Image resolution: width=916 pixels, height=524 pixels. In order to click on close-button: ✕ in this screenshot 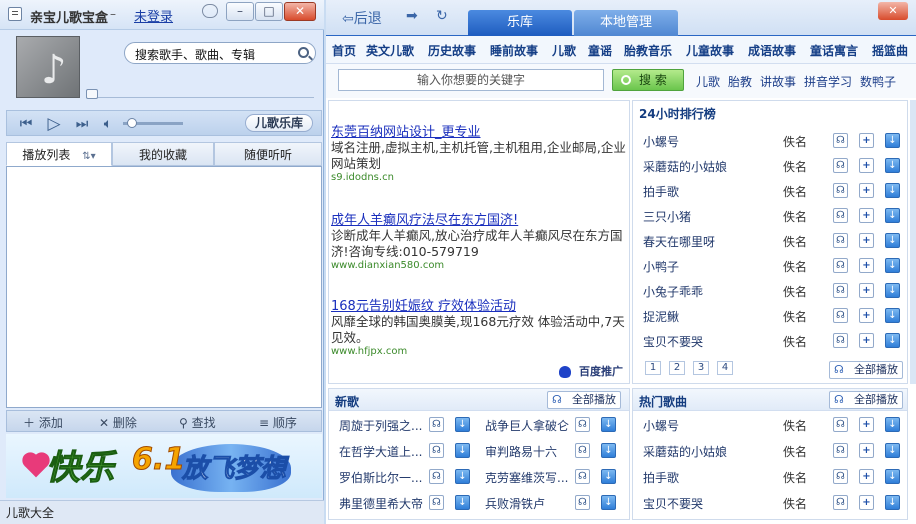, I will do `click(300, 11)`.